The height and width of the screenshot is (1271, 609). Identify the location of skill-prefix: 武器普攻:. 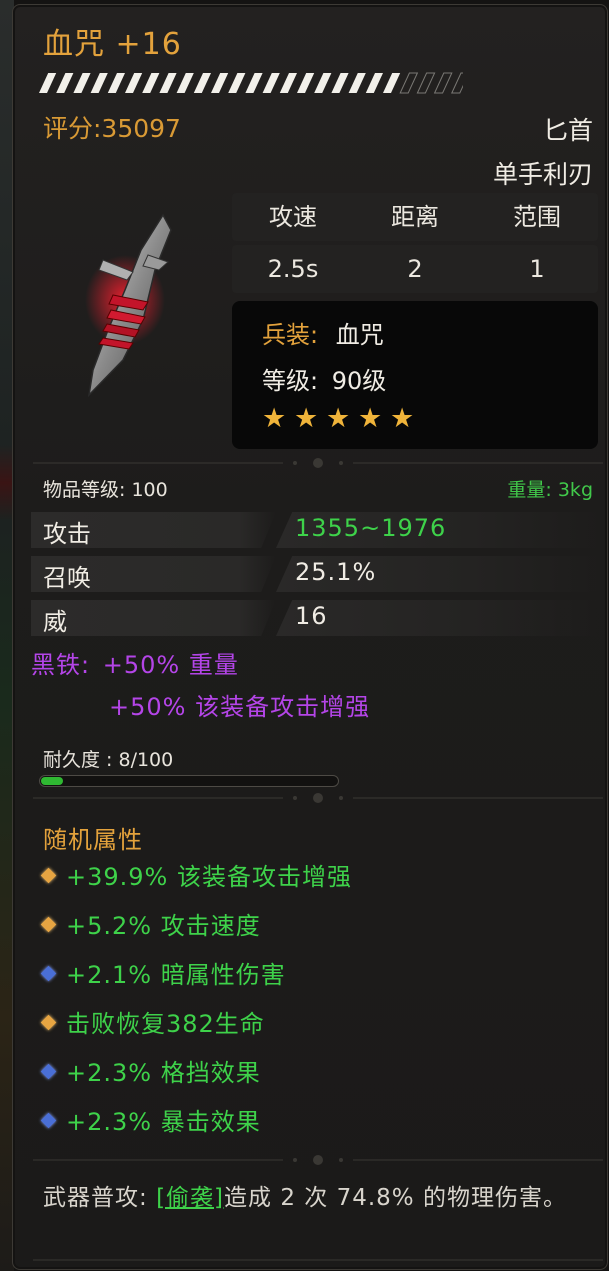
(100, 1198).